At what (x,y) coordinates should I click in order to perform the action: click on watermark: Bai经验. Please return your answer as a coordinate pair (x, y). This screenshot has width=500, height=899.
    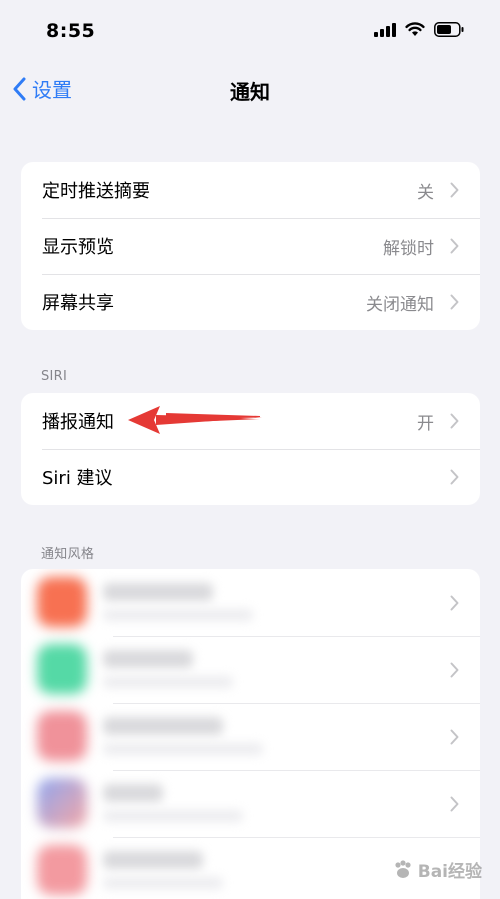
    Looking at the image, I should click on (437, 869).